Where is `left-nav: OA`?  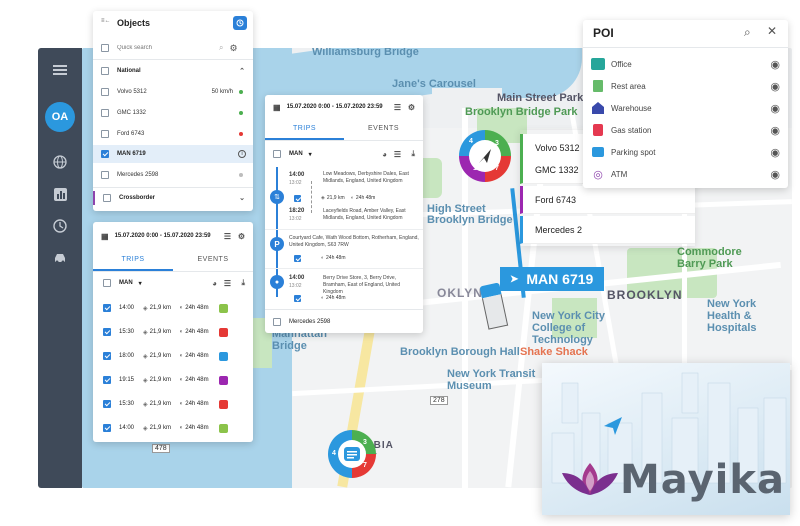
left-nav: OA is located at coordinates (60, 268).